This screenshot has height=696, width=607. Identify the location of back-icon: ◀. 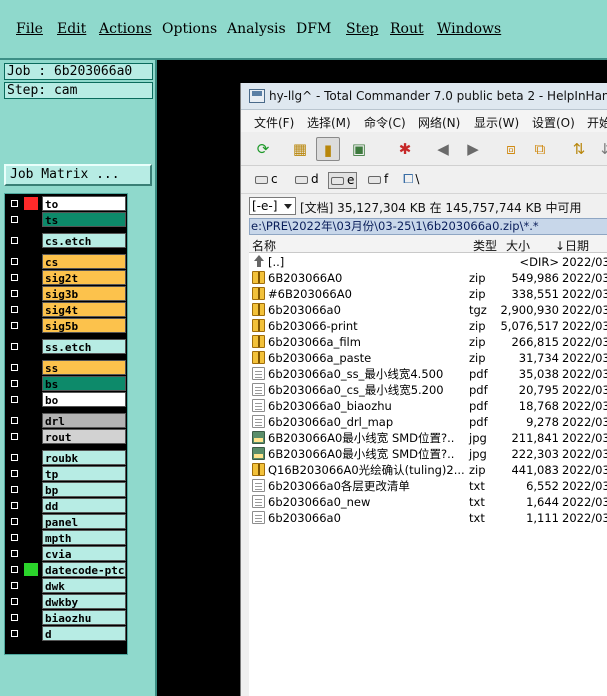
(443, 149).